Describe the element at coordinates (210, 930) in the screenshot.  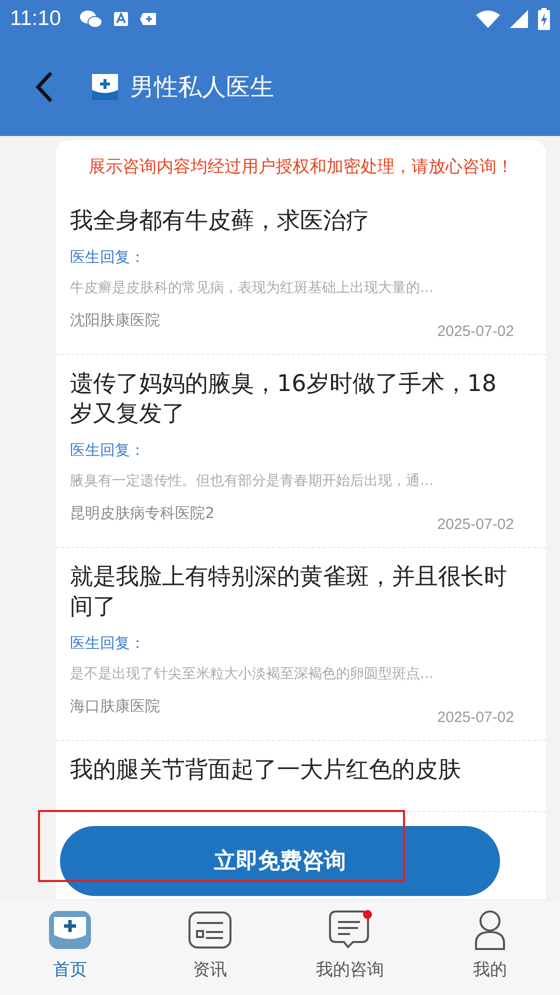
I see `news-card-icon` at that location.